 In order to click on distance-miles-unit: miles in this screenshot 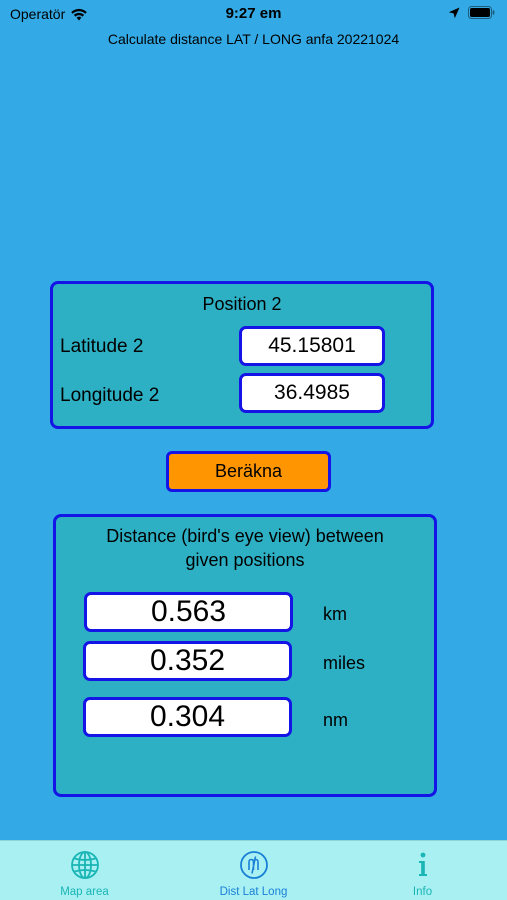, I will do `click(344, 663)`.